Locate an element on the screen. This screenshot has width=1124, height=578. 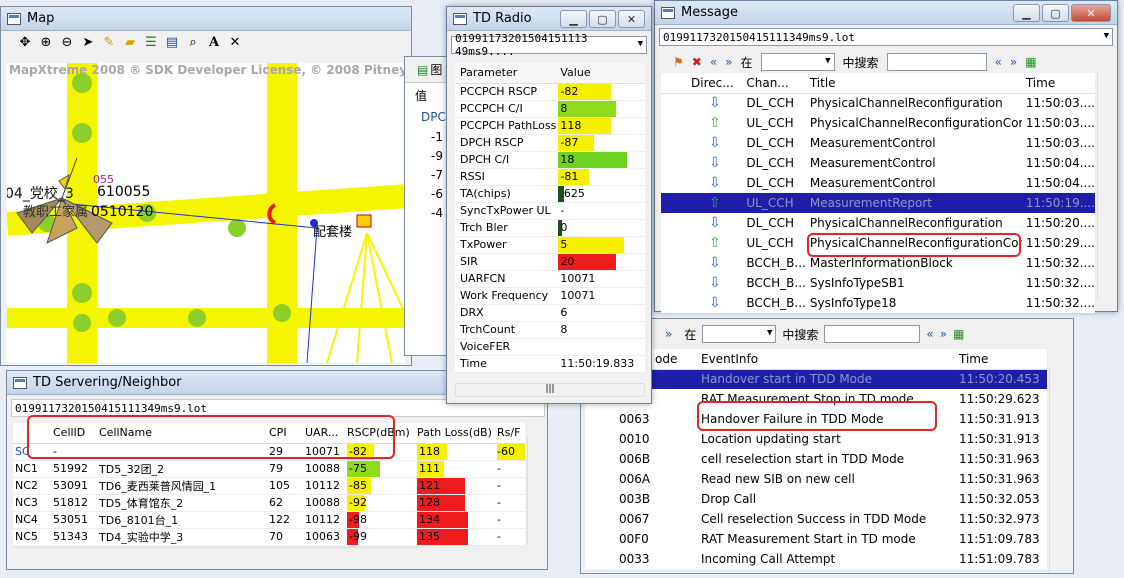
td-radio-row: TxPower 5 is located at coordinates (550, 244).